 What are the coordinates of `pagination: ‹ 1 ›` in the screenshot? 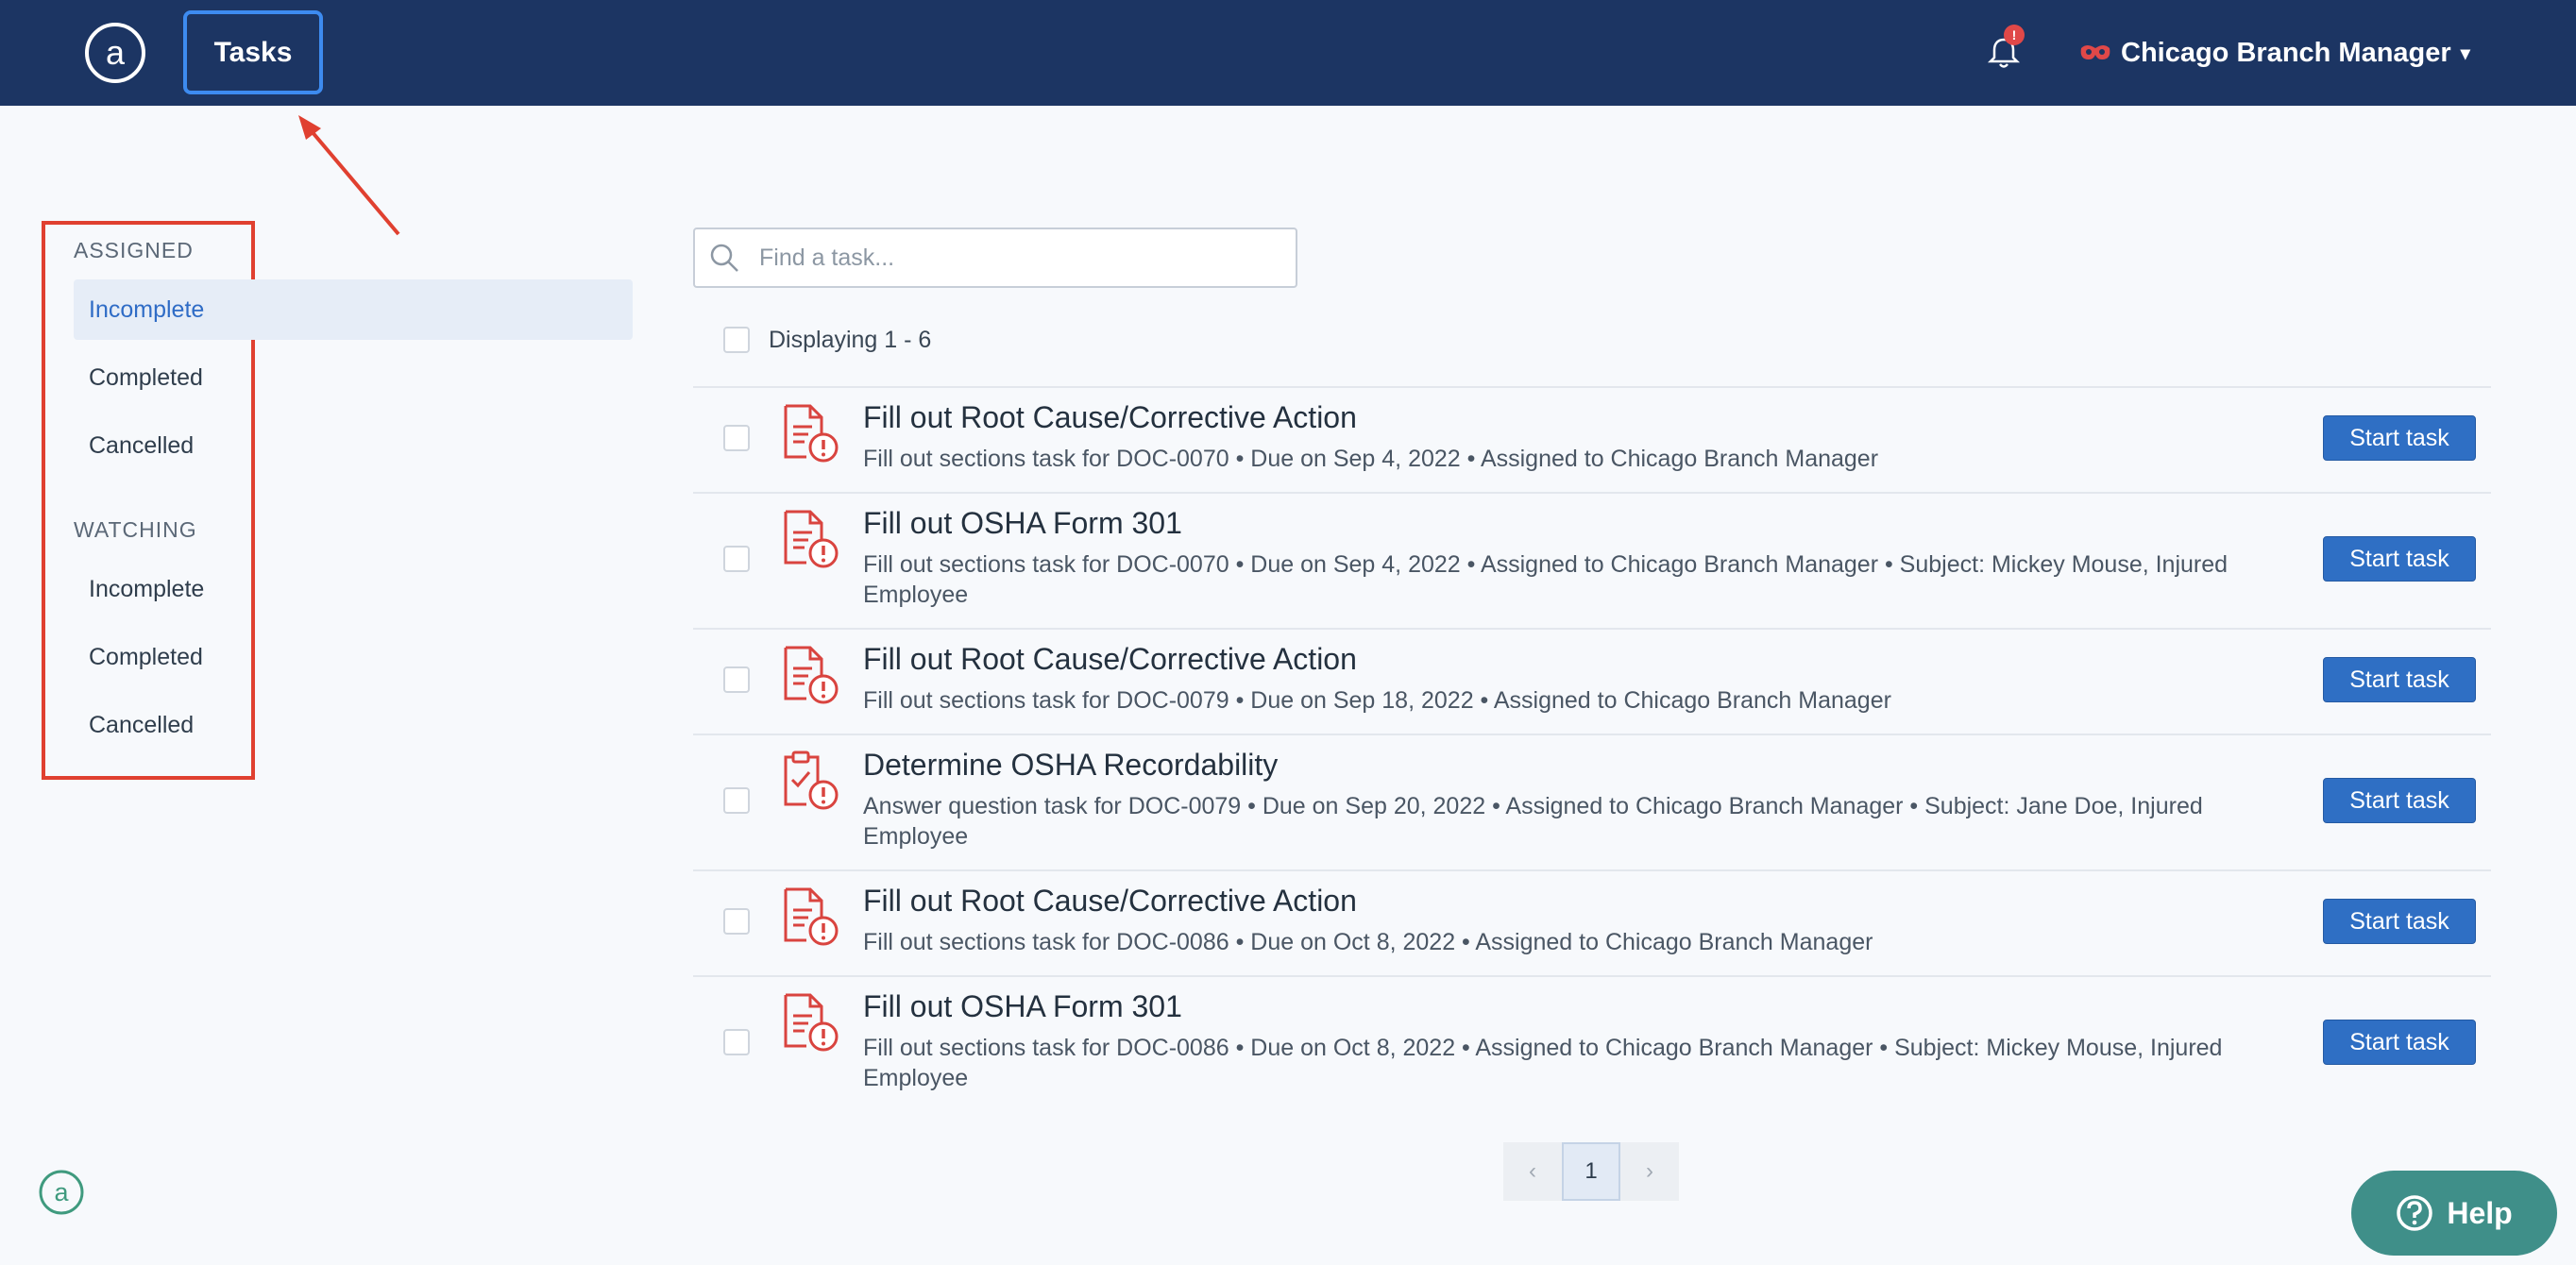 It's located at (1591, 1171).